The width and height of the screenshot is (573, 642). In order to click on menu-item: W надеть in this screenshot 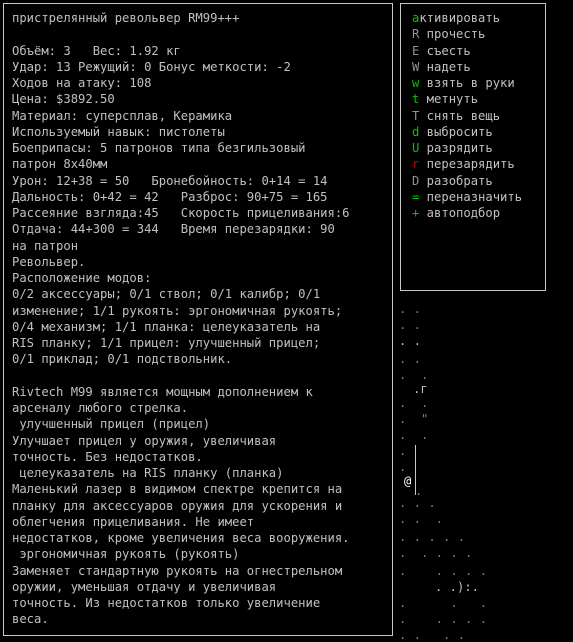, I will do `click(441, 67)`.